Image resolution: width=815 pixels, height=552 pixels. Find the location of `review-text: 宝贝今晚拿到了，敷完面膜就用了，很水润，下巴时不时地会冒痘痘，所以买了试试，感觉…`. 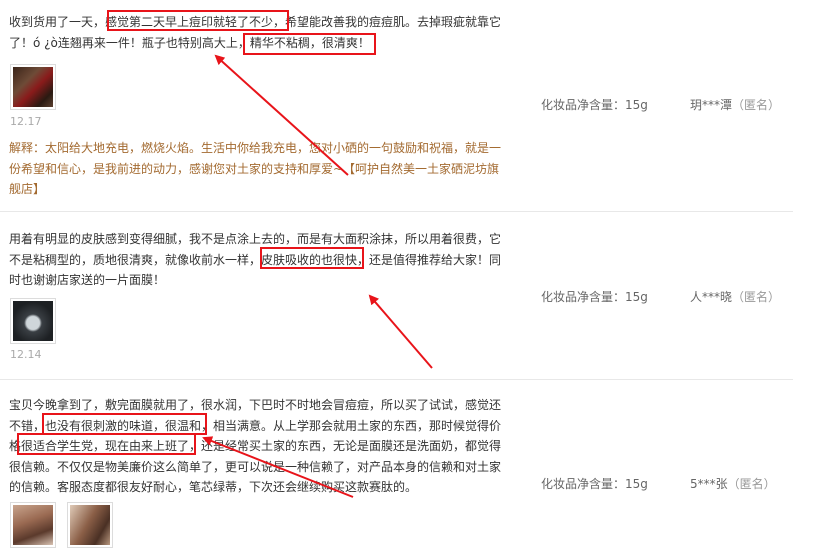

review-text: 宝贝今晚拿到了，敷完面膜就用了，很水润，下巴时不时地会冒痘痘，所以买了试试，感觉… is located at coordinates (255, 446).